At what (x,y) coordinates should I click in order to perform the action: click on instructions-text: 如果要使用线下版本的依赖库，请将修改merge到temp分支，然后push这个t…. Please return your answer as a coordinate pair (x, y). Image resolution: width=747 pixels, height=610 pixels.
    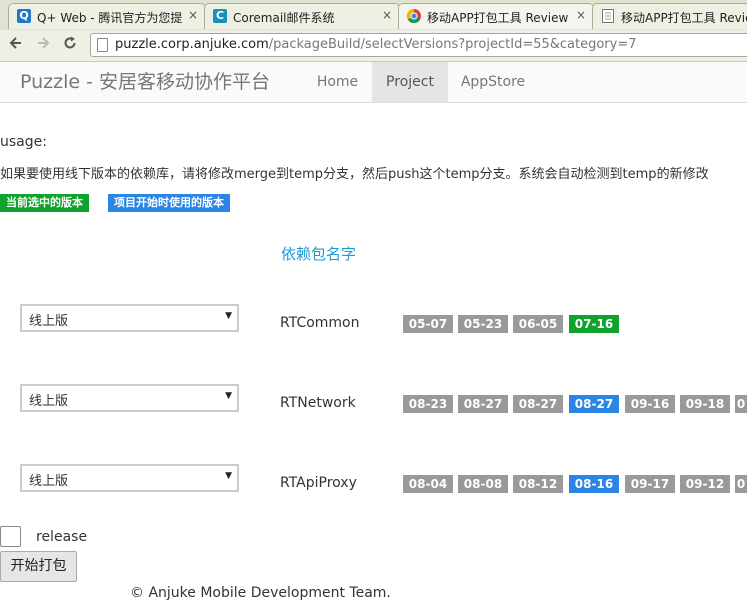
    Looking at the image, I should click on (354, 174).